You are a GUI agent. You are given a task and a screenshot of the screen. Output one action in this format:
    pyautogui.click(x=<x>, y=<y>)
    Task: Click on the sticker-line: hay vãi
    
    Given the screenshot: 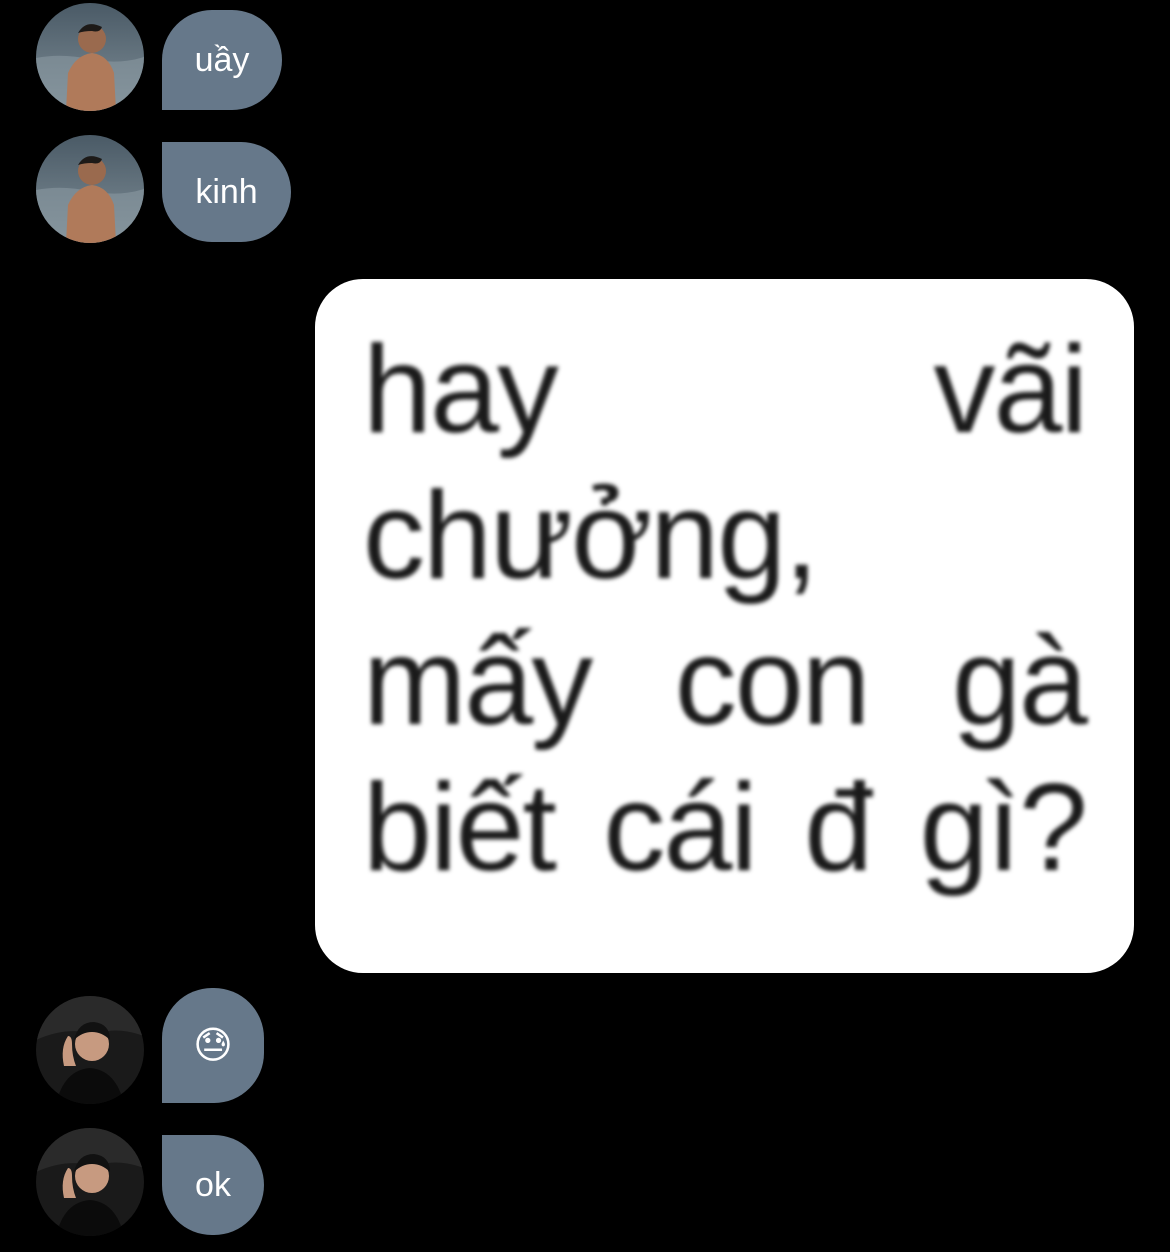 What is the action you would take?
    pyautogui.click(x=725, y=390)
    